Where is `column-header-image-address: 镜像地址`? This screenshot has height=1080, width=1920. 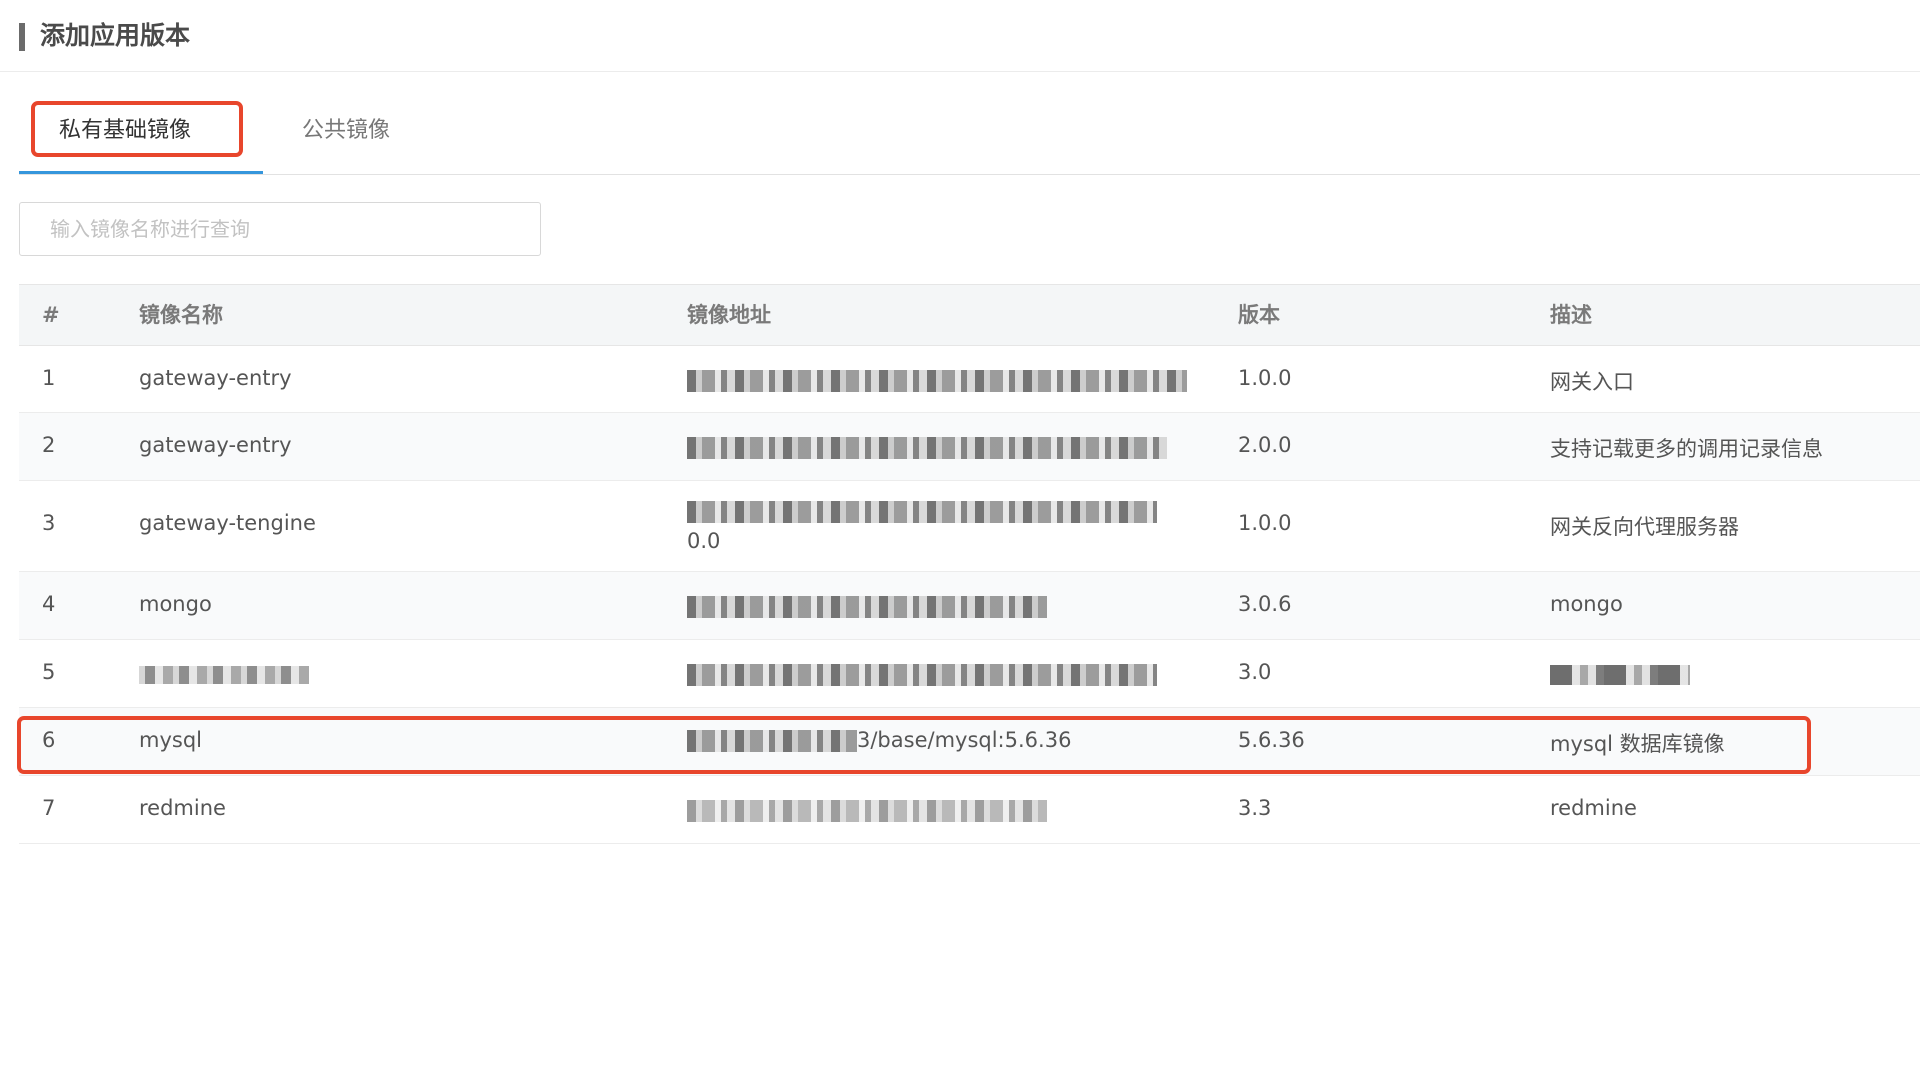 column-header-image-address: 镜像地址 is located at coordinates (729, 315).